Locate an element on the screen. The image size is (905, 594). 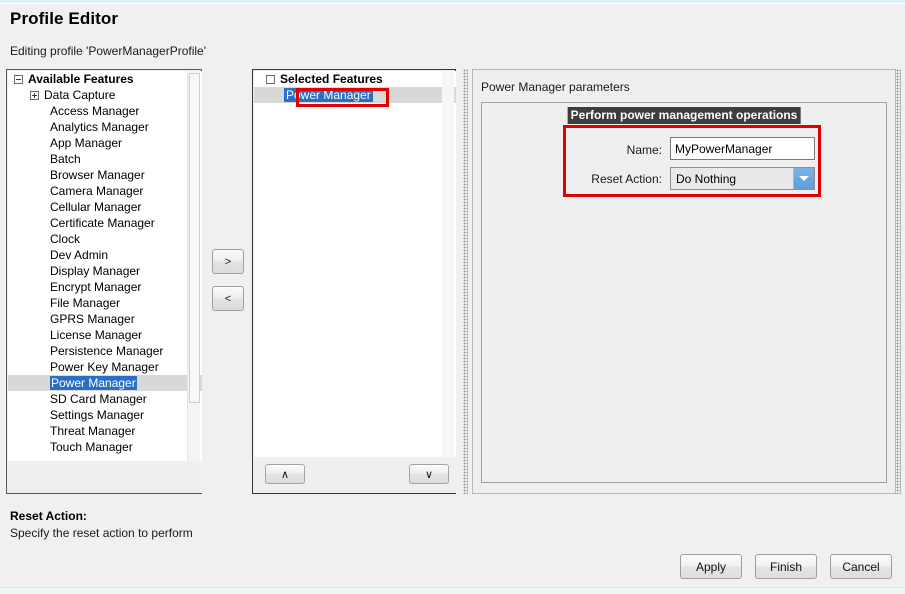
page-subtitle: Editing profile 'PowerManagerProfile' is located at coordinates (108, 51).